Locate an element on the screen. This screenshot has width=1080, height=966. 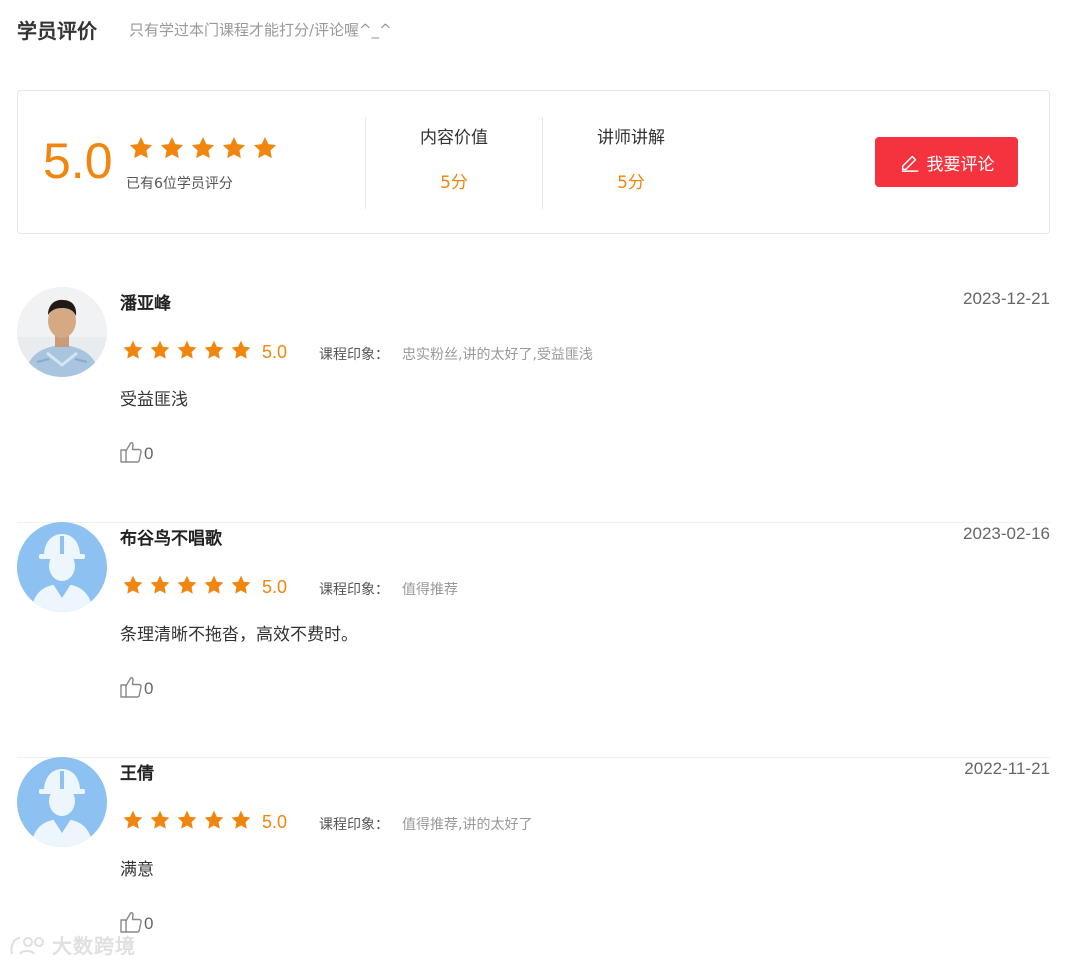
section-subtitle: 只有学过本门课程才能打分/评论喔^_^ is located at coordinates (260, 29).